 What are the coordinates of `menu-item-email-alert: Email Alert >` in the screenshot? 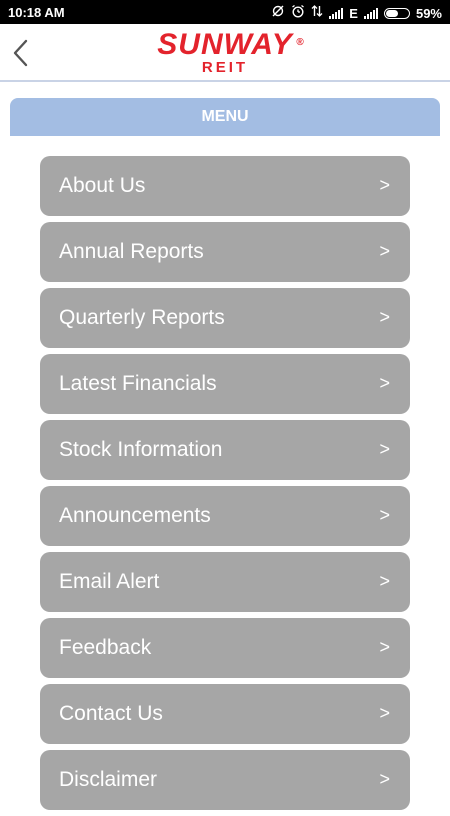 It's located at (225, 582).